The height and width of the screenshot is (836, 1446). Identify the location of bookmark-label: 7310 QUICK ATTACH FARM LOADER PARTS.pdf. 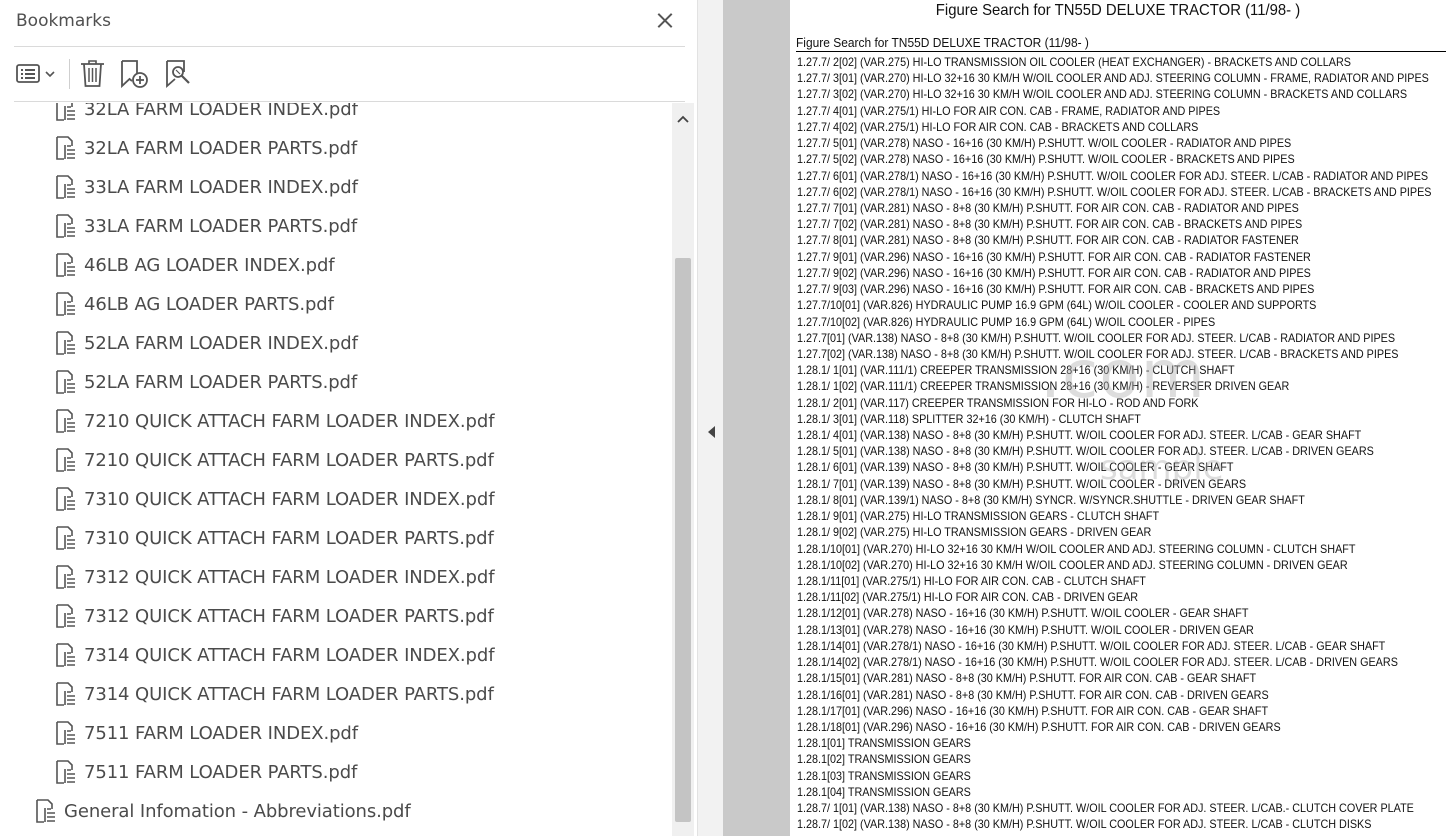
(289, 538).